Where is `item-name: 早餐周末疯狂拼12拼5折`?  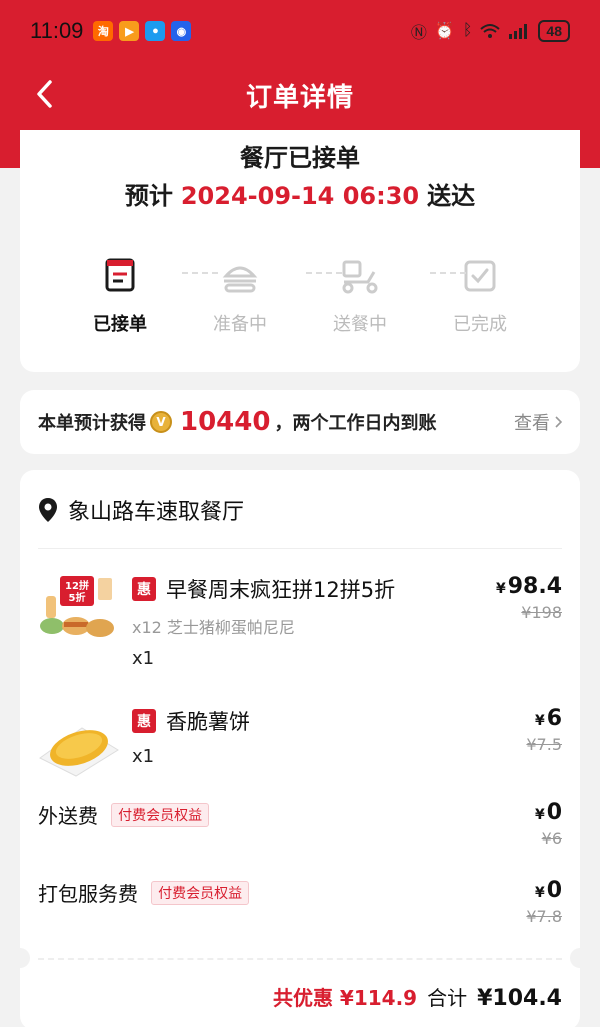 item-name: 早餐周末疯狂拼12拼5折 is located at coordinates (281, 590).